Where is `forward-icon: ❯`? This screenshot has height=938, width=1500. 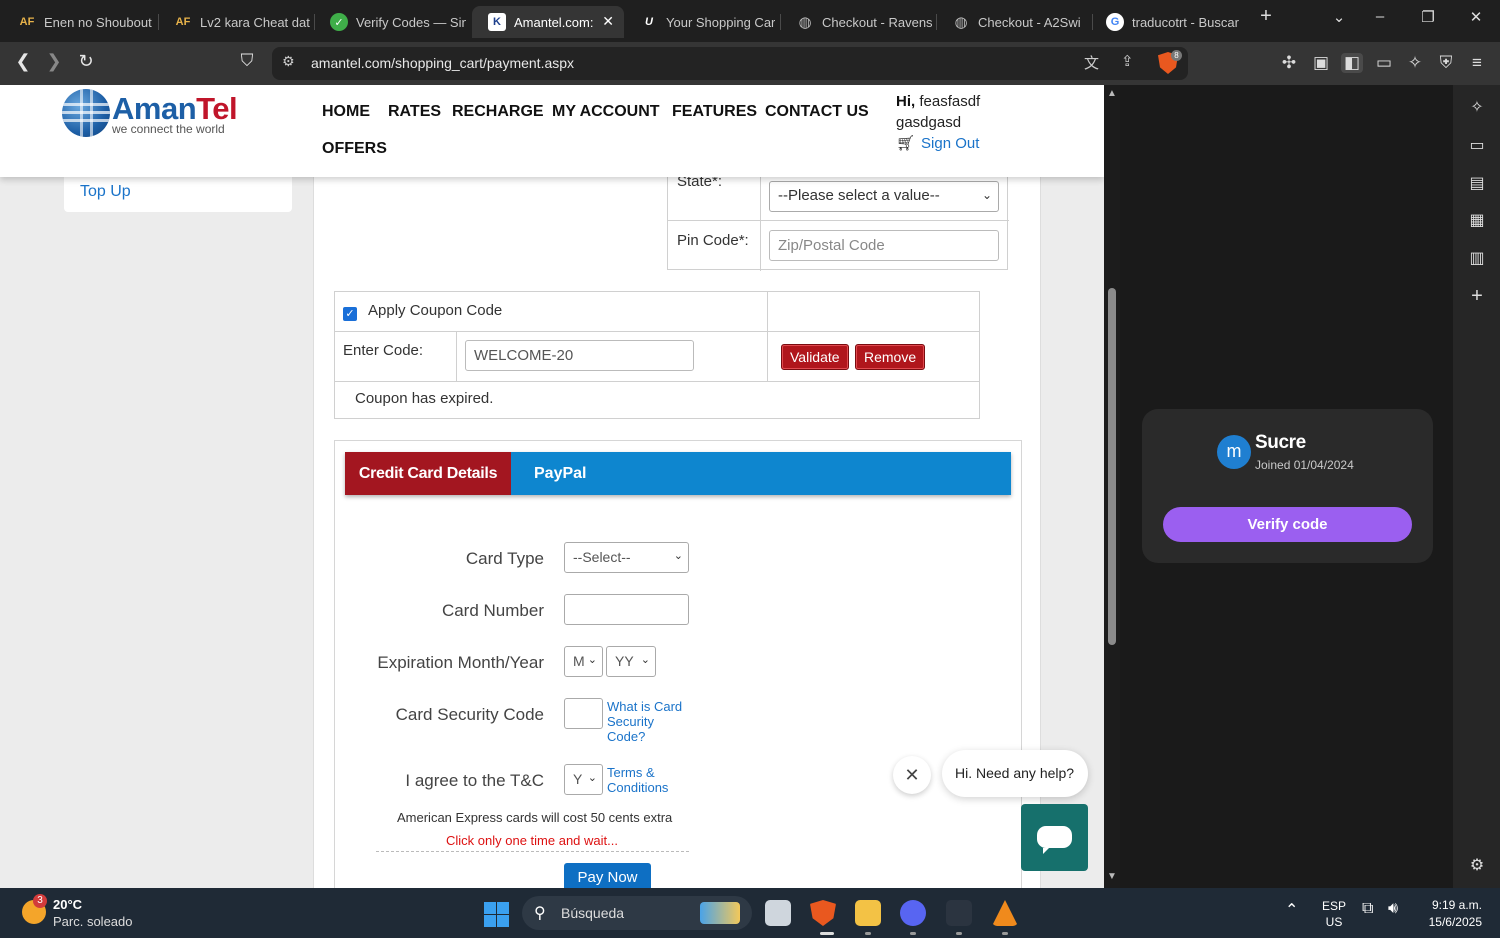
forward-icon: ❯ is located at coordinates (54, 61).